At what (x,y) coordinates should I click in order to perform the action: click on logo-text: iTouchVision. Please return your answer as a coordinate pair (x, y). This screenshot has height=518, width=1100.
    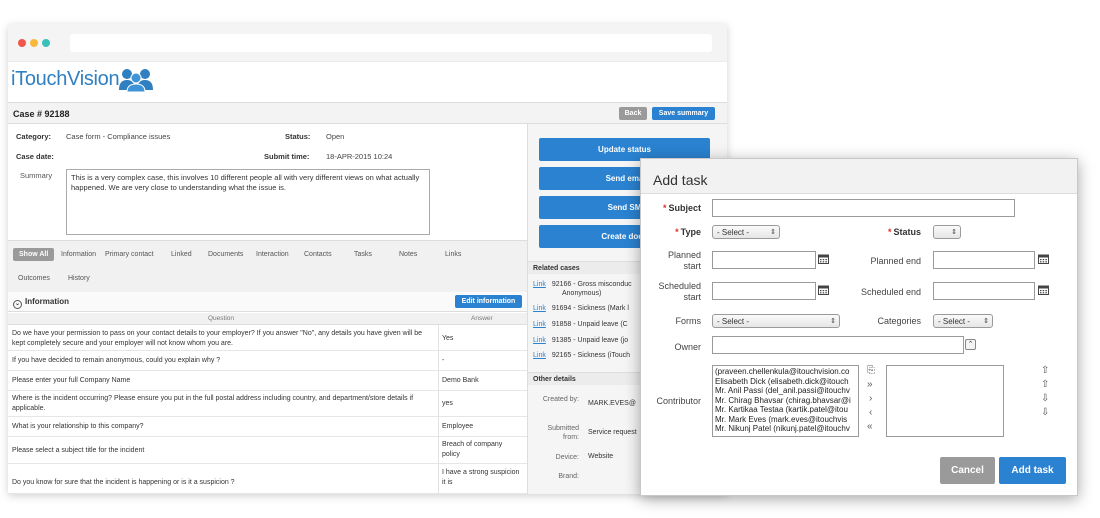
    Looking at the image, I should click on (65, 79).